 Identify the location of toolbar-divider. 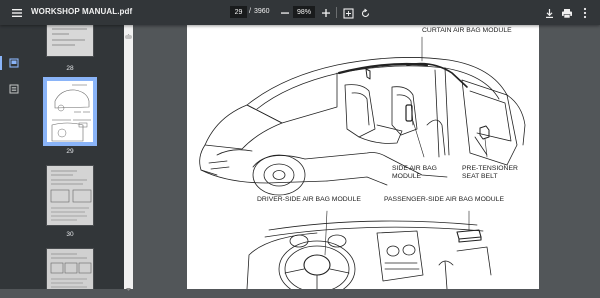
(336, 12).